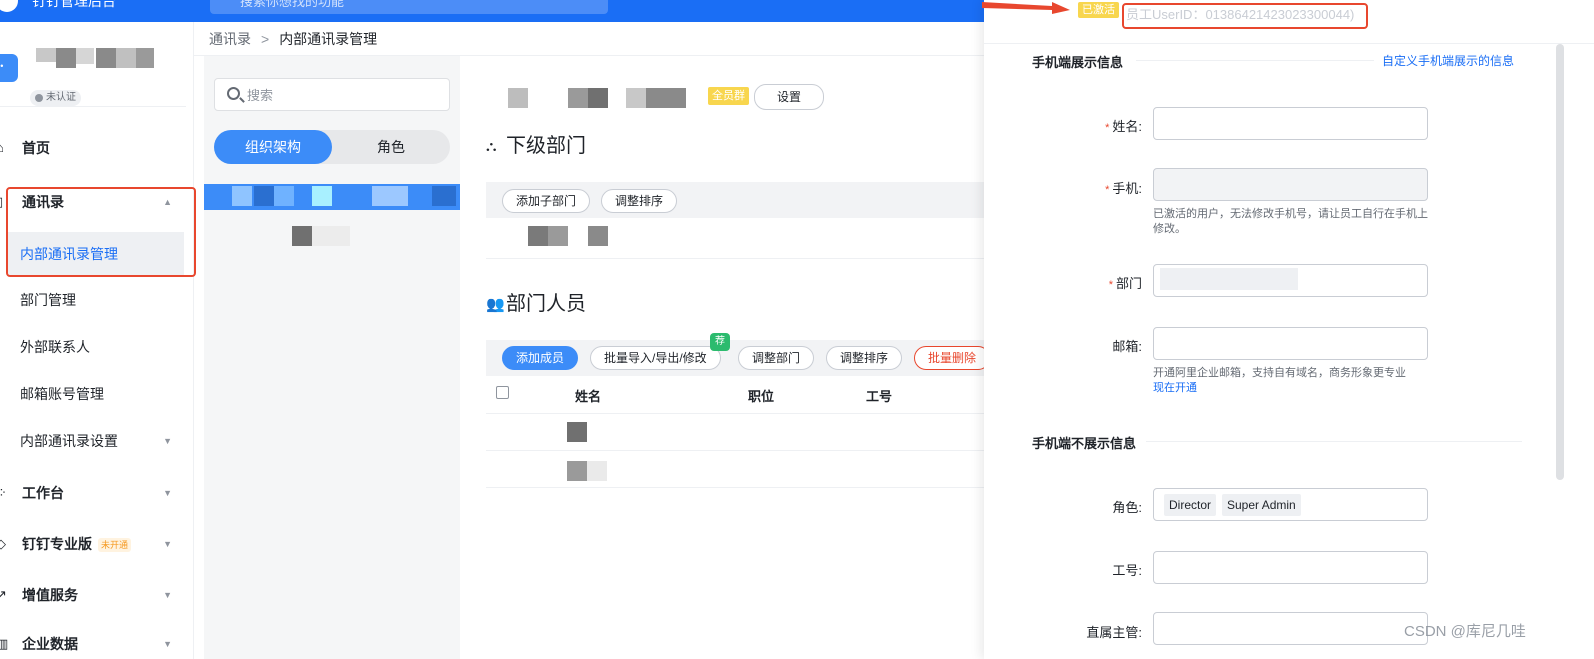  Describe the element at coordinates (93, 202) in the screenshot. I see `sidebar-item-contacts: ▯ 通讯录 ▲` at that location.